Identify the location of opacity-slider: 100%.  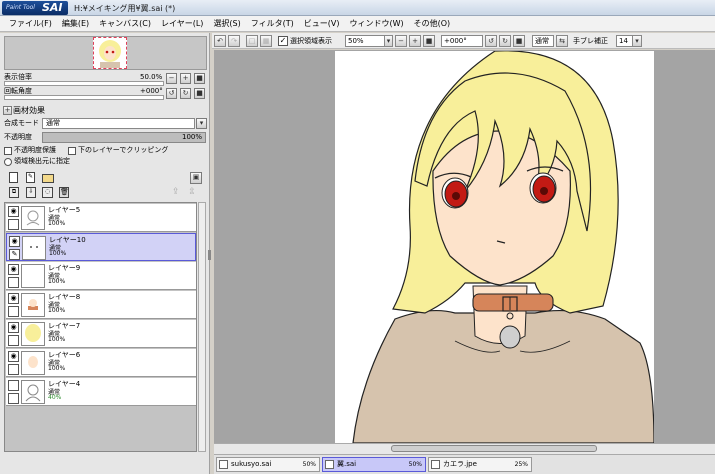
(124, 137).